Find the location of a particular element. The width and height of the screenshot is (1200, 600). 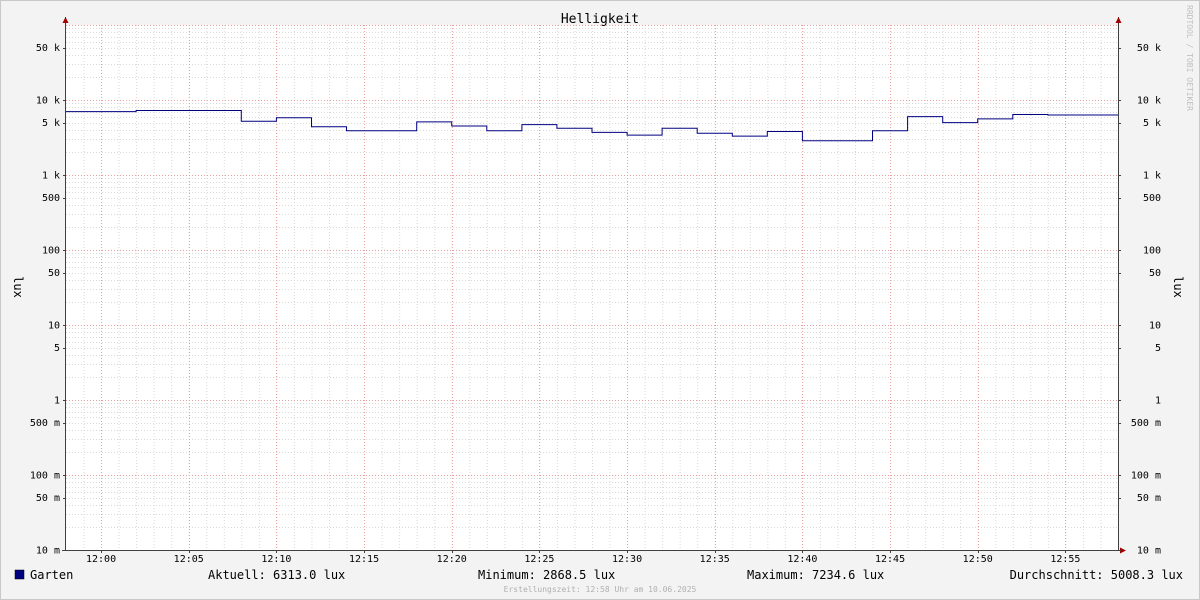

y-axis-right-arrow is located at coordinates (1118, 20).